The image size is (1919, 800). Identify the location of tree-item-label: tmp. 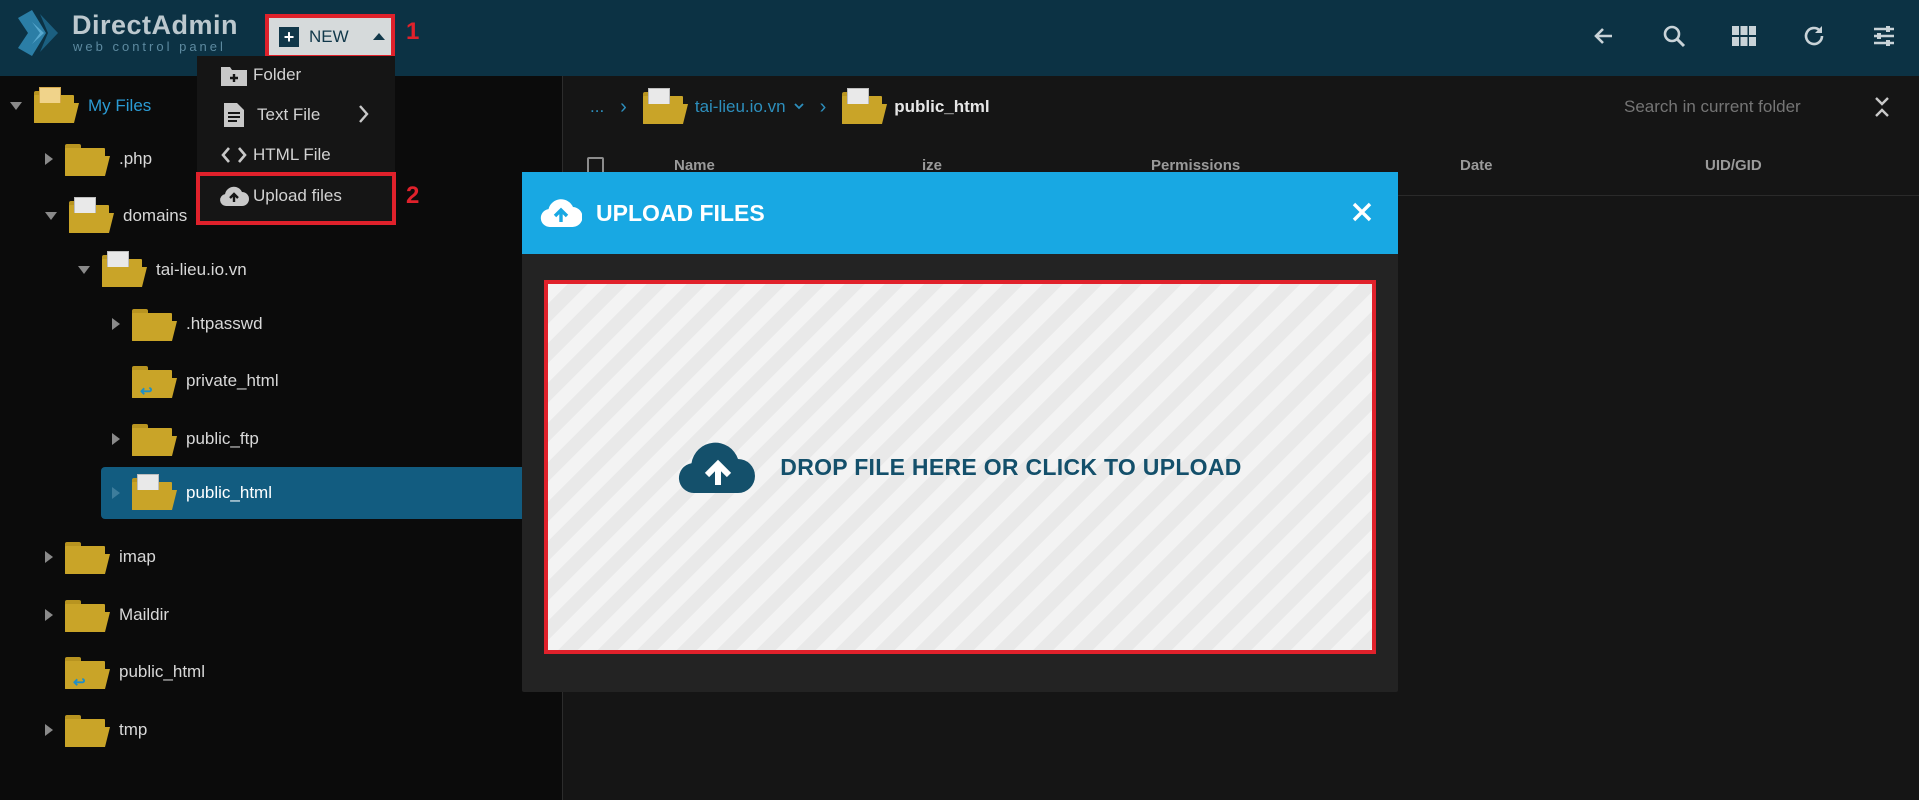
(133, 729).